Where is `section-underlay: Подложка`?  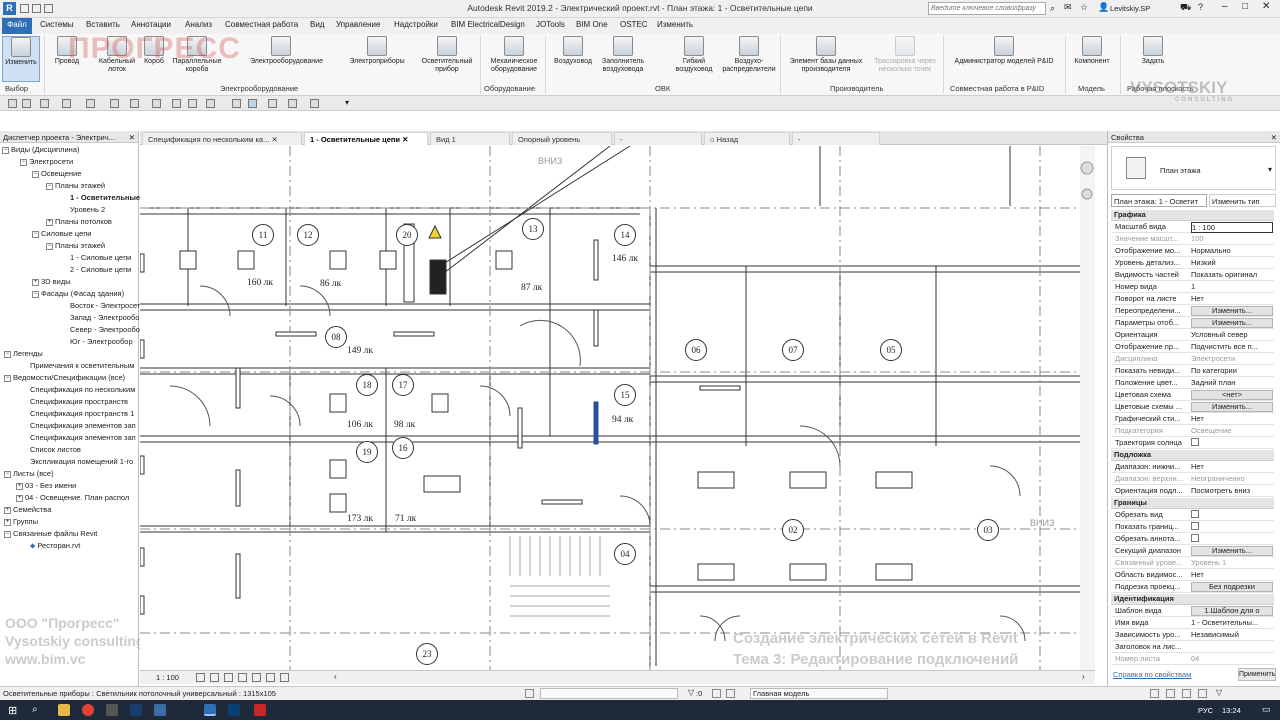 section-underlay: Подложка is located at coordinates (1192, 455).